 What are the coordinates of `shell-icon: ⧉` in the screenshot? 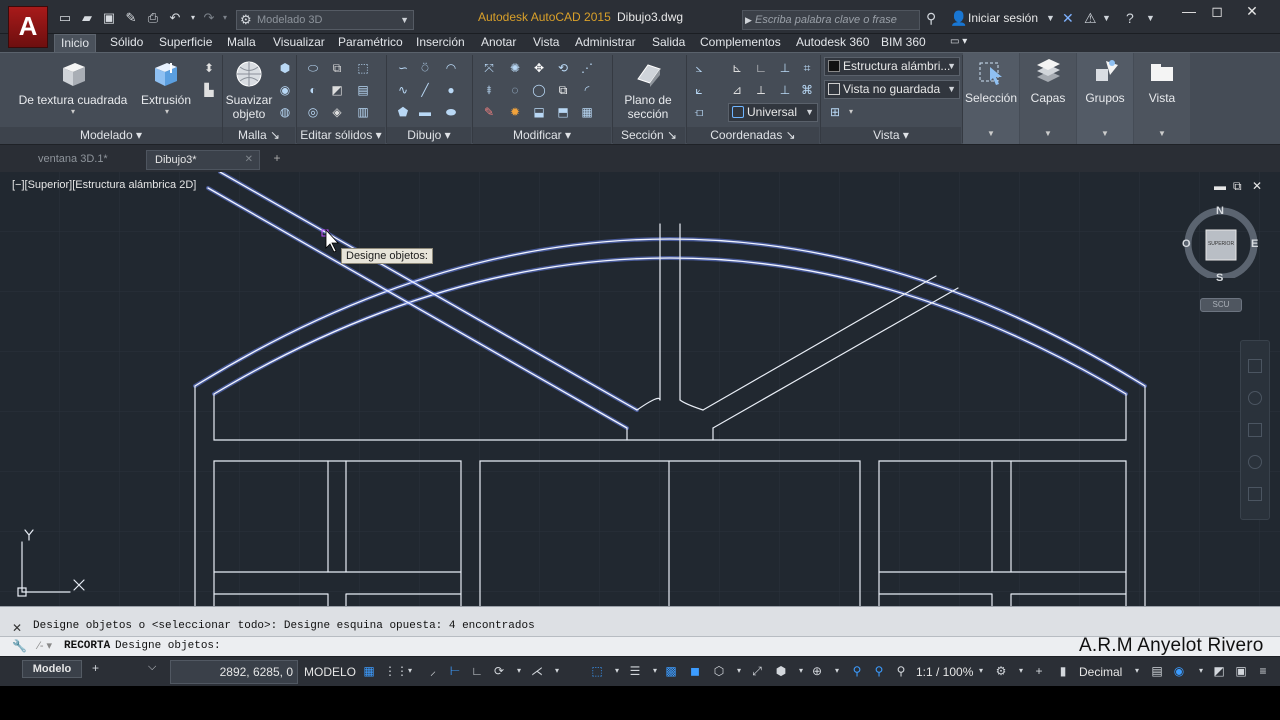 It's located at (337, 68).